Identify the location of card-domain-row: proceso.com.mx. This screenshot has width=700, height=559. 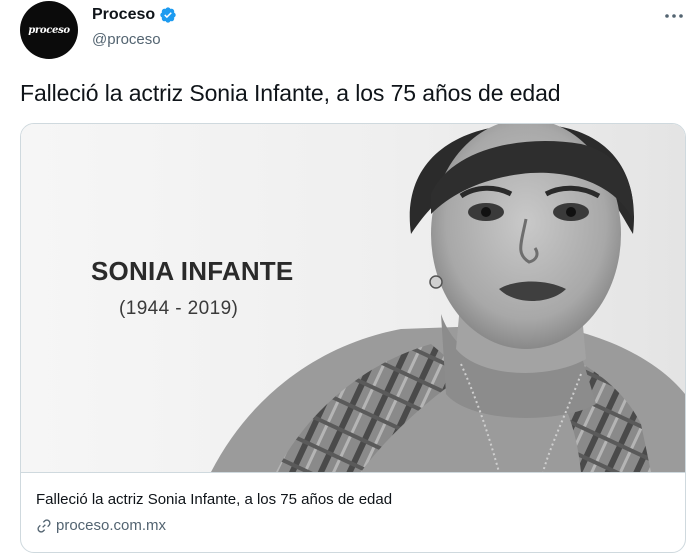
(101, 525).